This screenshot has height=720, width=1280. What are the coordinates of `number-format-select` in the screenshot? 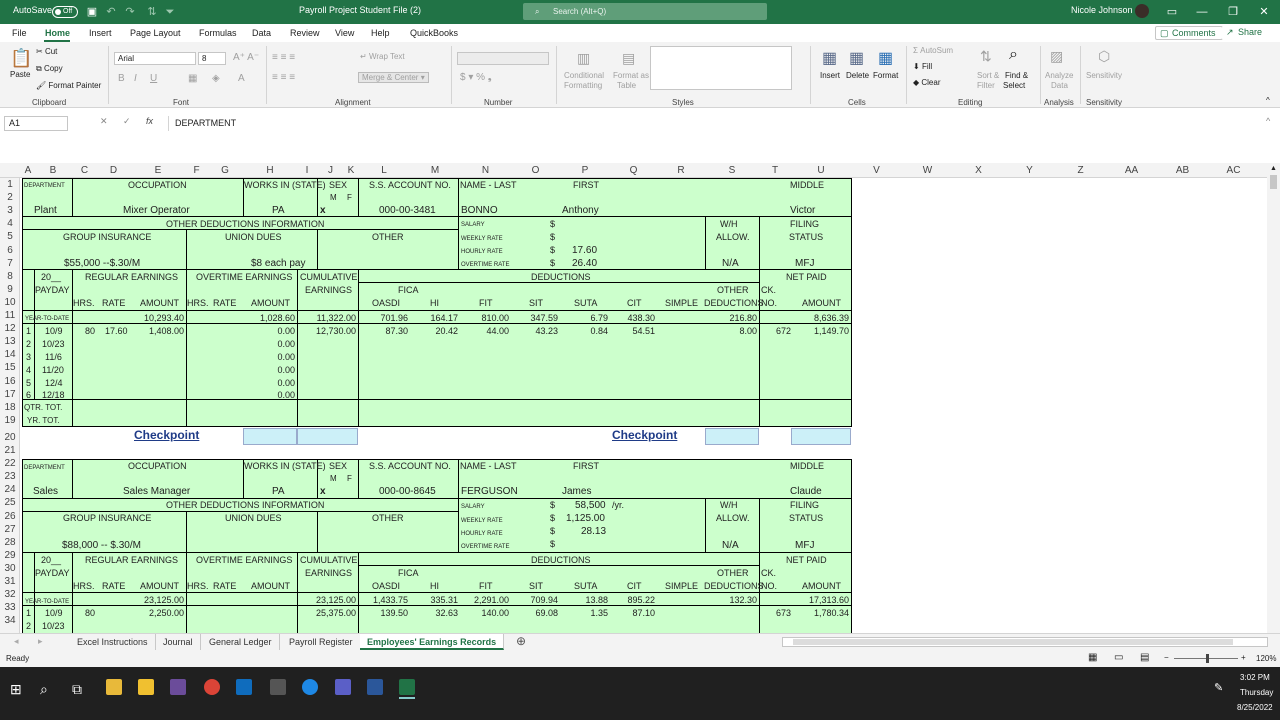 It's located at (503, 58).